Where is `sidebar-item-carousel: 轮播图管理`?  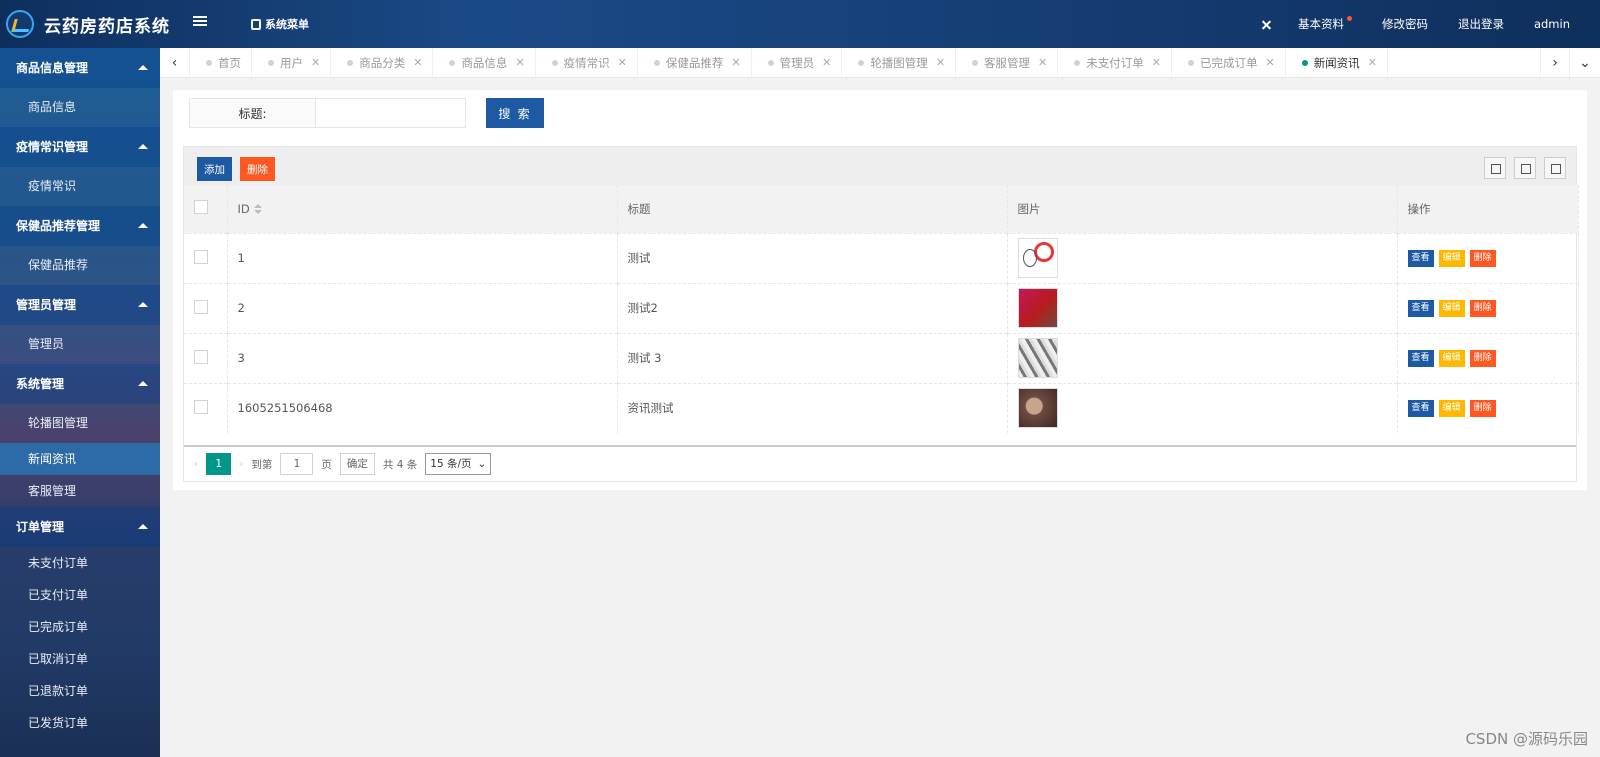
sidebar-item-carousel: 轮播图管理 is located at coordinates (80, 423).